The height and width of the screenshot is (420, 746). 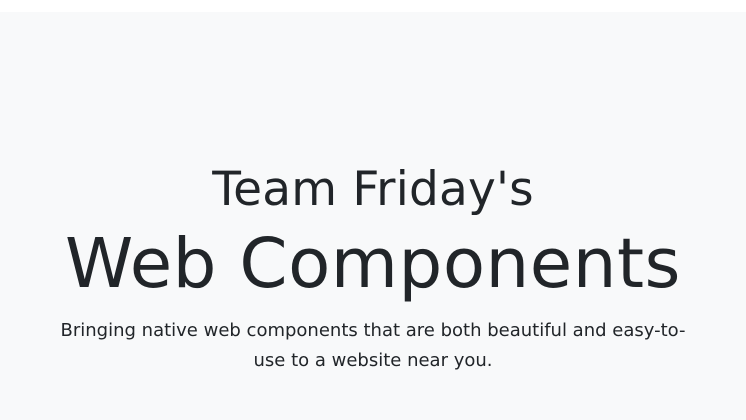 What do you see at coordinates (373, 6) in the screenshot?
I see `top-strip` at bounding box center [373, 6].